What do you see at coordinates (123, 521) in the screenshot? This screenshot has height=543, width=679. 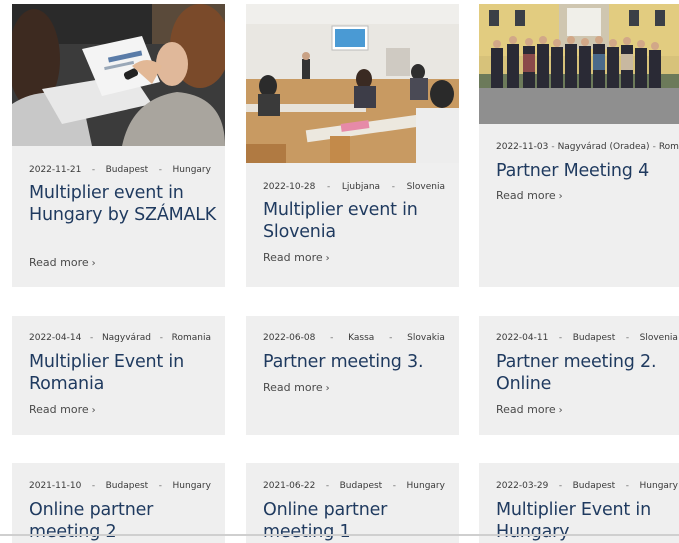 I see `event-title: Online partner meeting 2` at bounding box center [123, 521].